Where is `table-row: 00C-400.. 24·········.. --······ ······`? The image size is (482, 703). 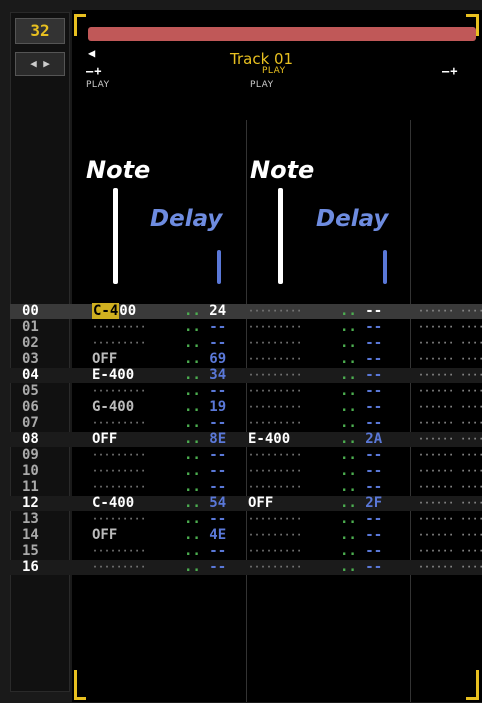 table-row: 00C-400.. 24·········.. --······ ······ is located at coordinates (246, 311).